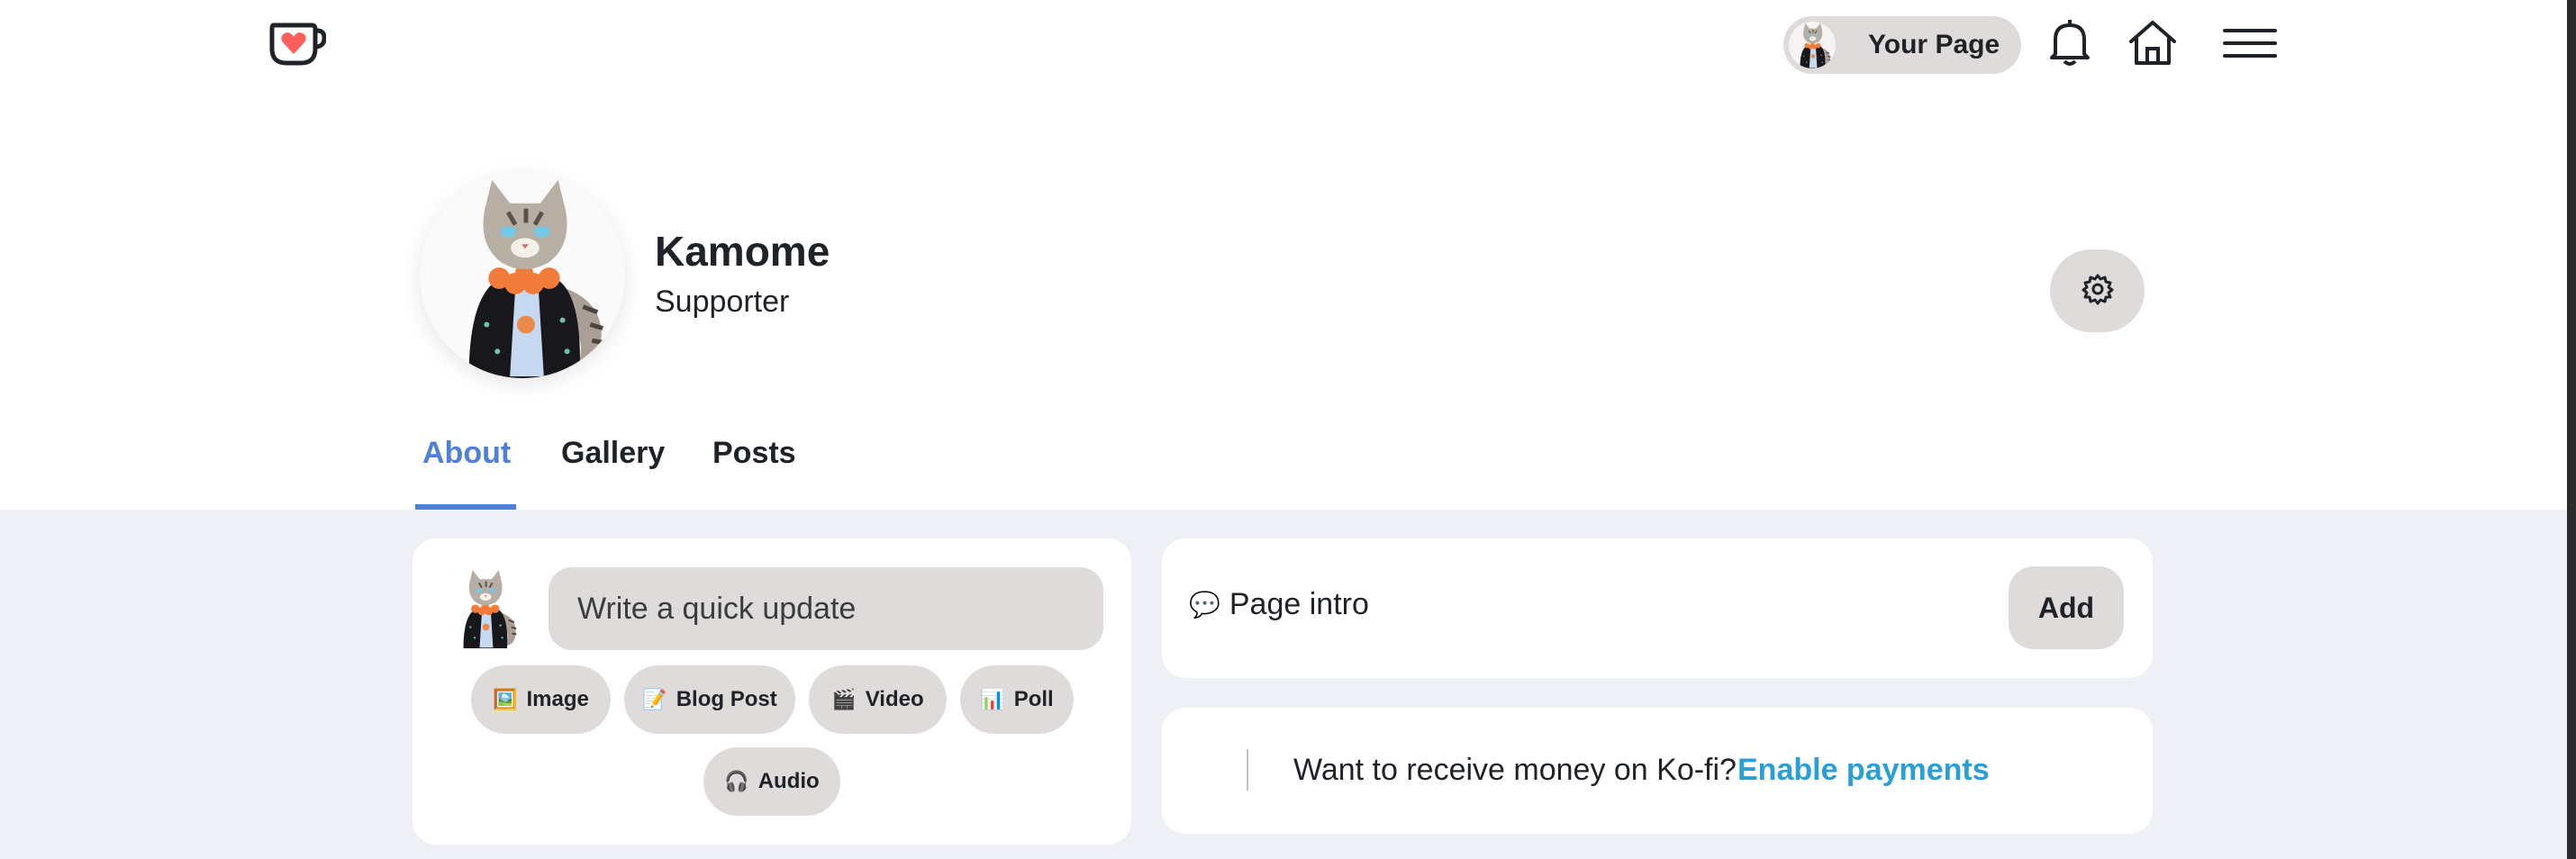  What do you see at coordinates (754, 453) in the screenshot?
I see `tab-posts: Posts` at bounding box center [754, 453].